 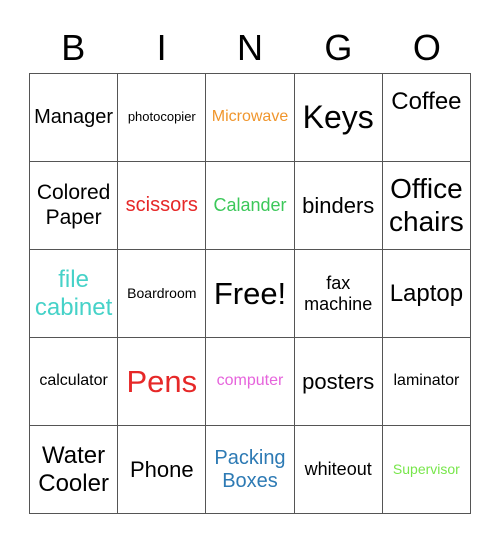 I want to click on cell-label: Manager, so click(x=74, y=117).